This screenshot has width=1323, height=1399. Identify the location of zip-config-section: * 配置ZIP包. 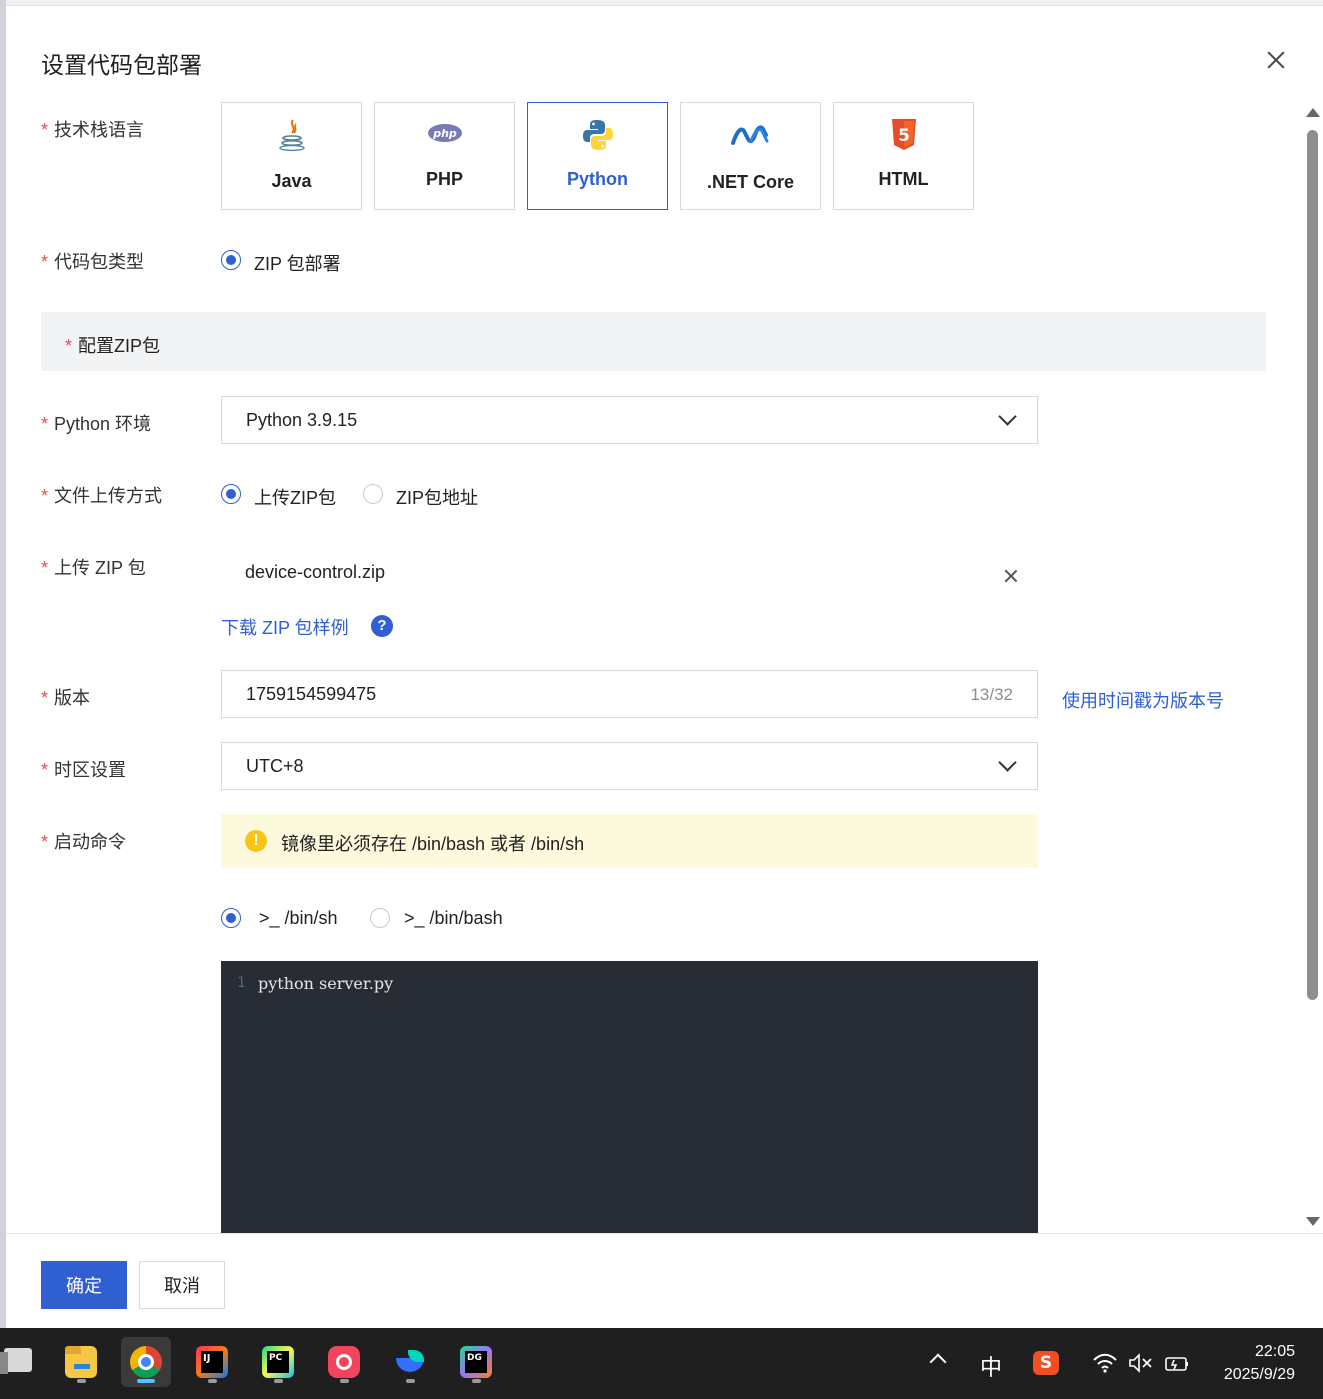
(653, 341).